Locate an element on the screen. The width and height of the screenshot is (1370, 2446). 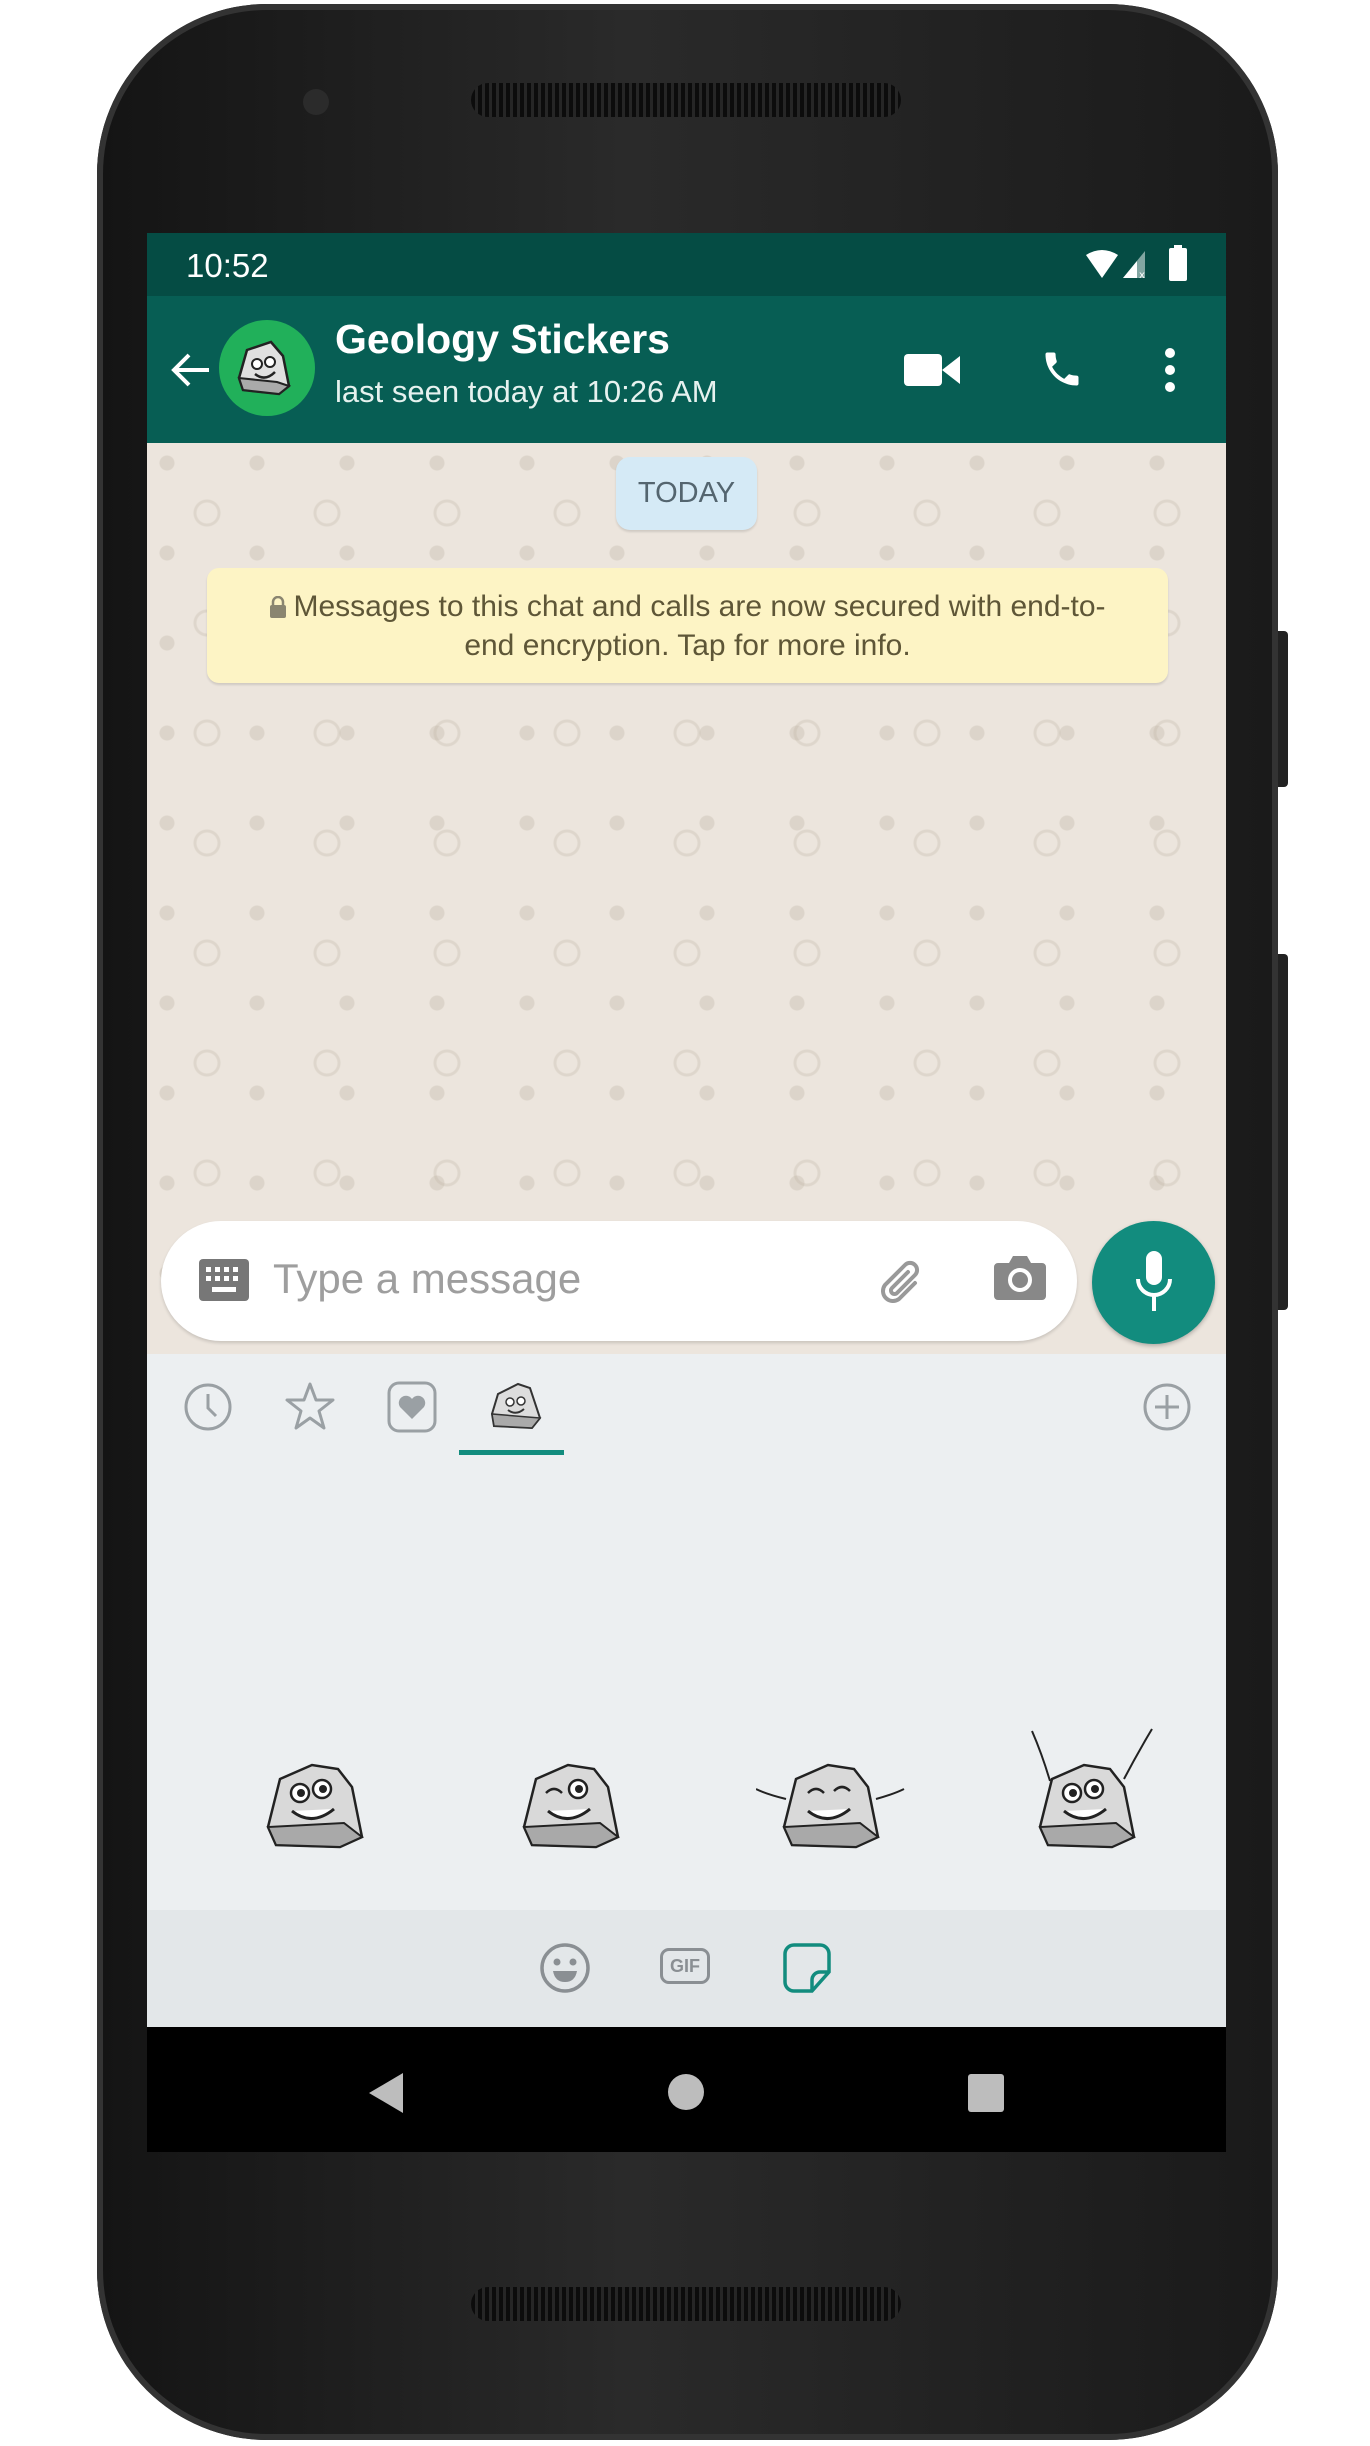
battery-icon is located at coordinates (1178, 263).